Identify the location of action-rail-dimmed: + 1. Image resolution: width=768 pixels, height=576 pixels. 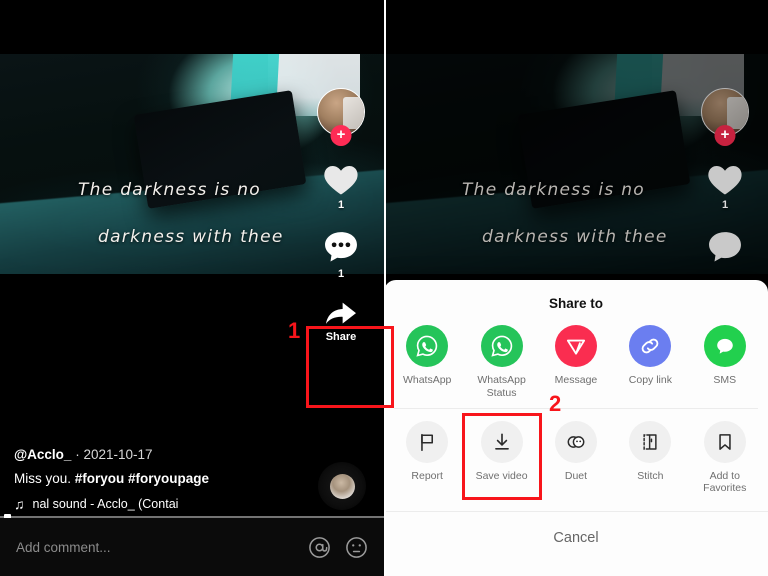
(725, 185).